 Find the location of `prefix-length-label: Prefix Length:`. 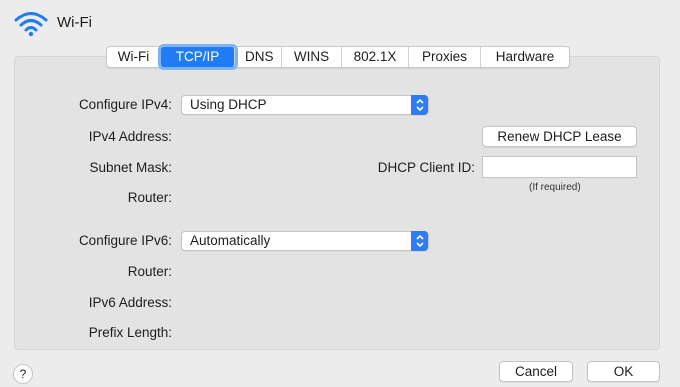

prefix-length-label: Prefix Length: is located at coordinates (130, 332).